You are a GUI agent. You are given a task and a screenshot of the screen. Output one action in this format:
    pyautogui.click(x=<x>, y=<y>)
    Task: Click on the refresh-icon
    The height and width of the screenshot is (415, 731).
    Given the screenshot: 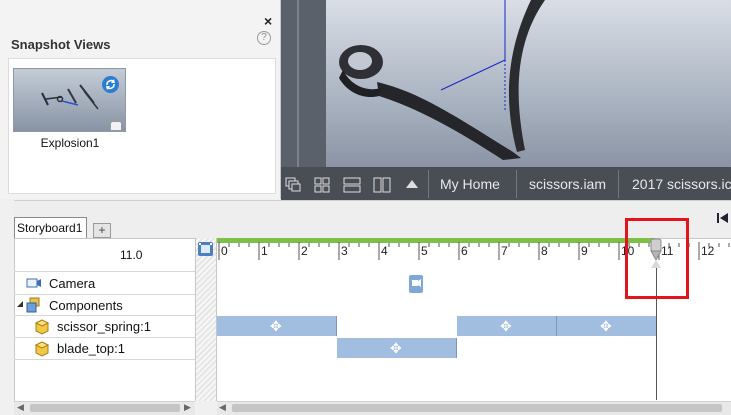 What is the action you would take?
    pyautogui.click(x=110, y=84)
    